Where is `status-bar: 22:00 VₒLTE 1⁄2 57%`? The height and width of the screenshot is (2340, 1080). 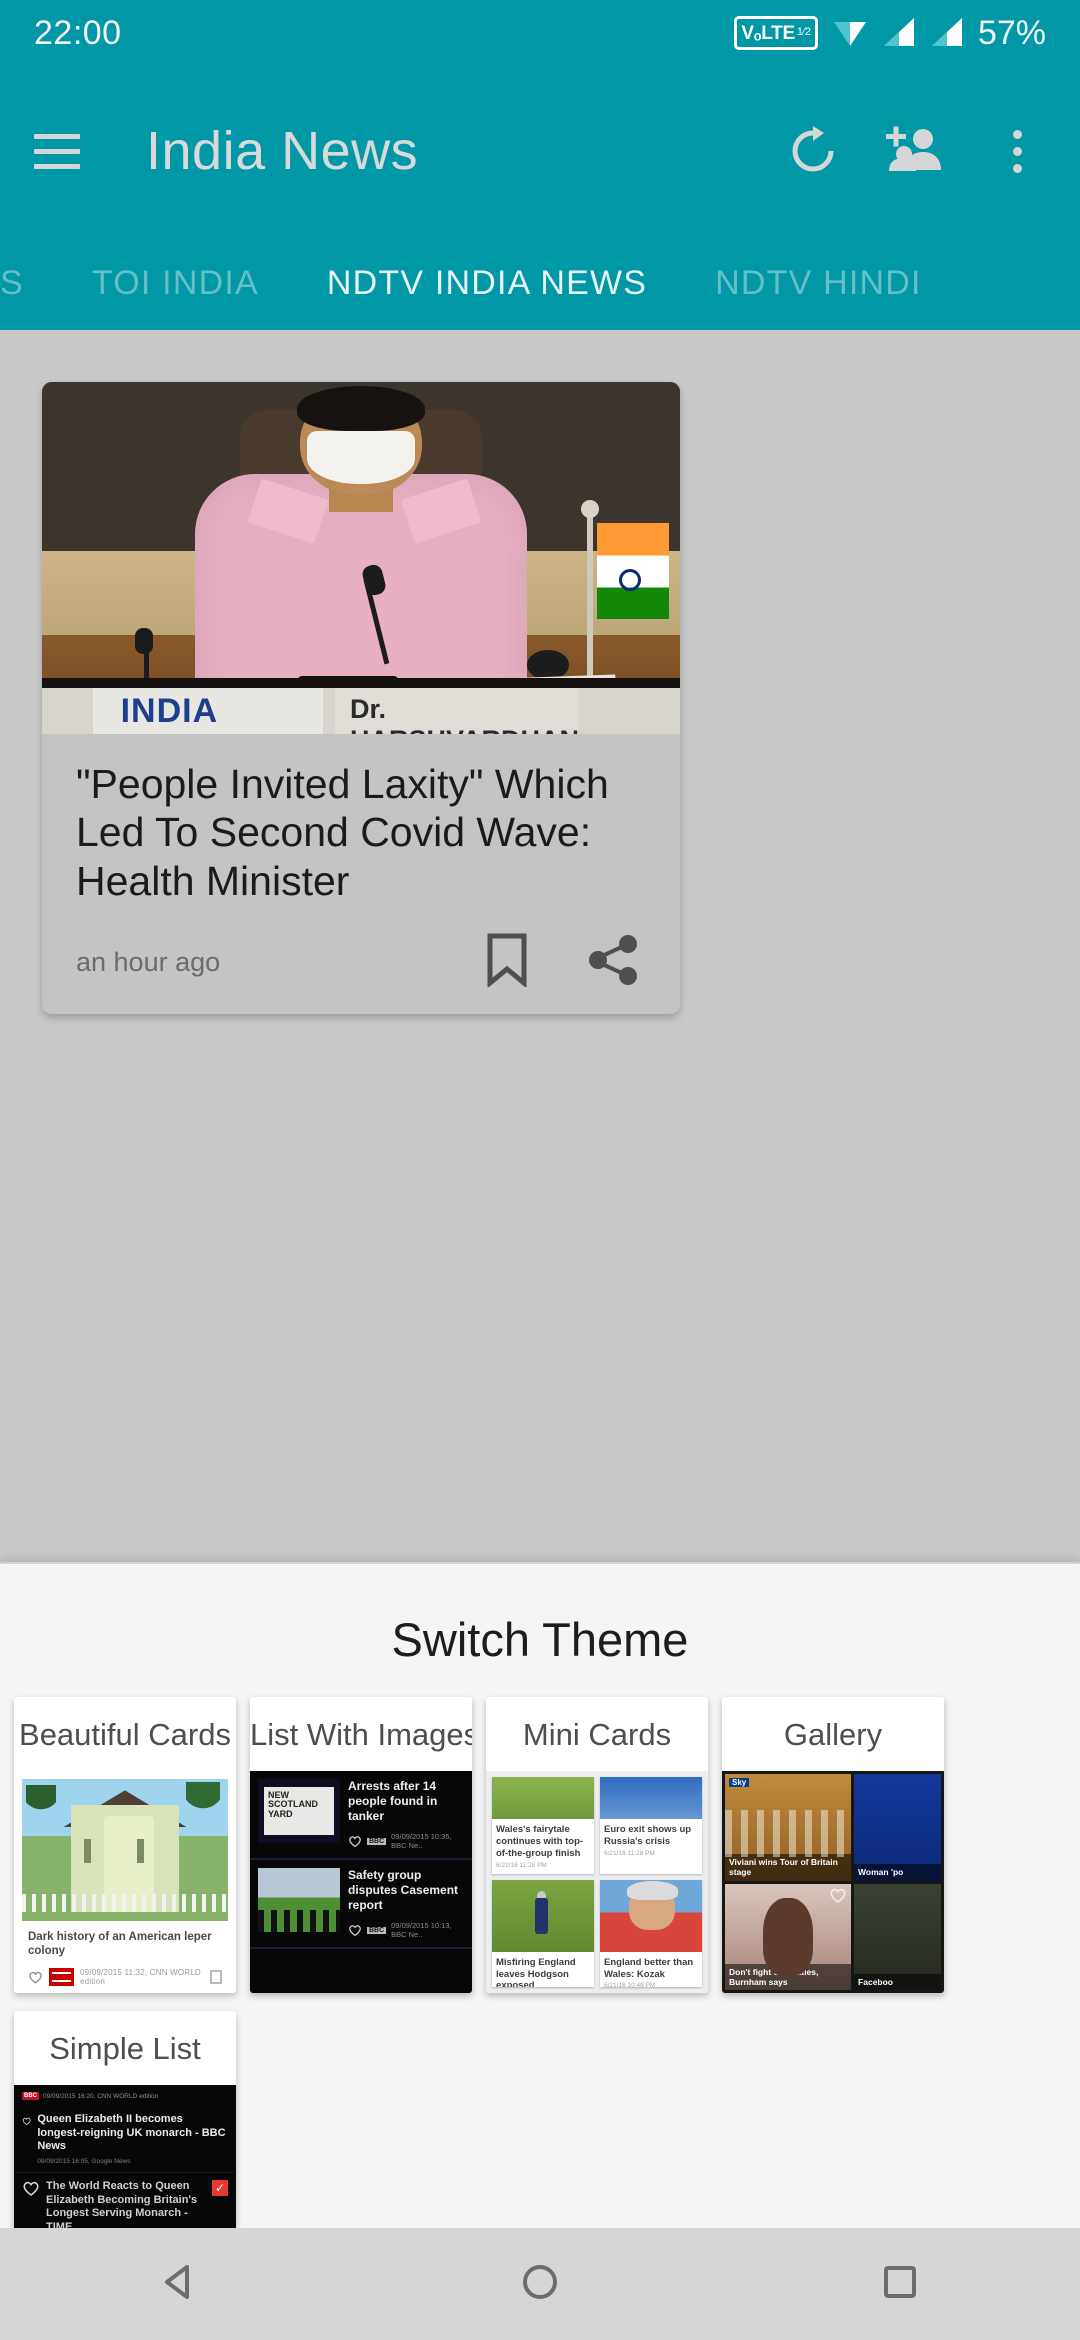 status-bar: 22:00 VₒLTE 1⁄2 57% is located at coordinates (540, 33).